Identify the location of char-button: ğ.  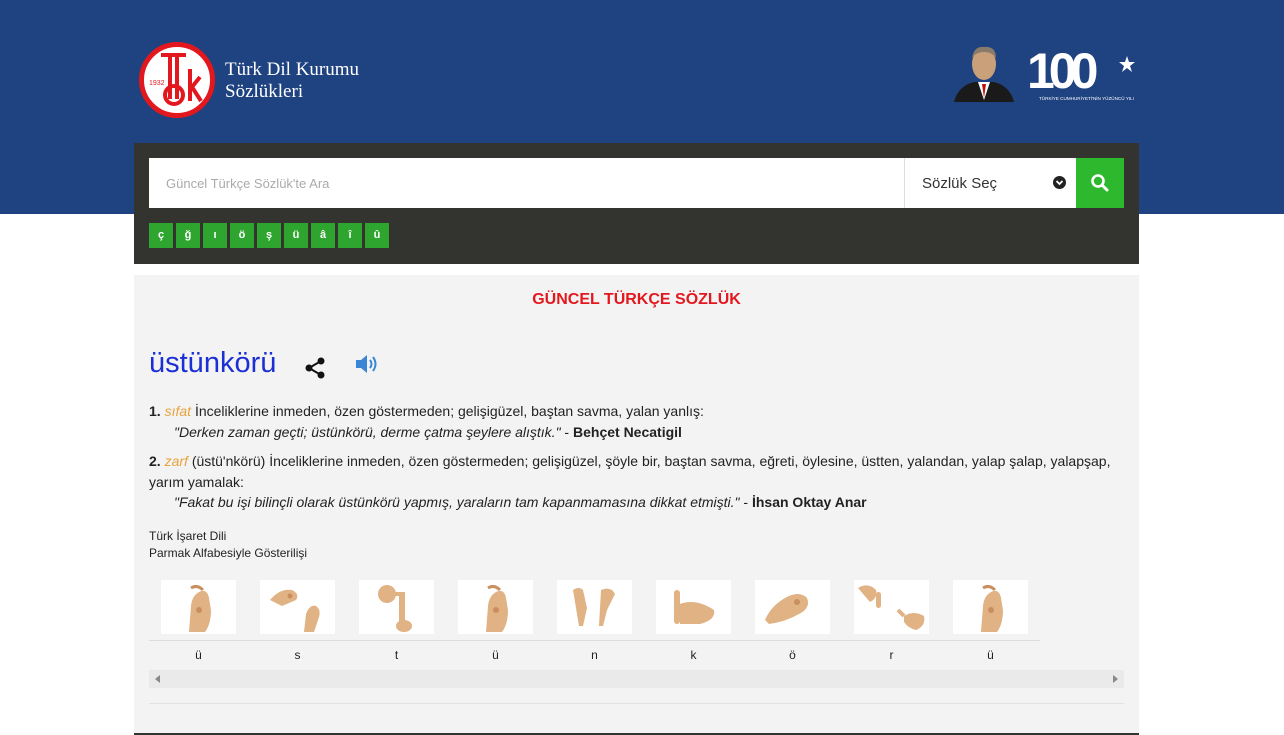
(188, 235).